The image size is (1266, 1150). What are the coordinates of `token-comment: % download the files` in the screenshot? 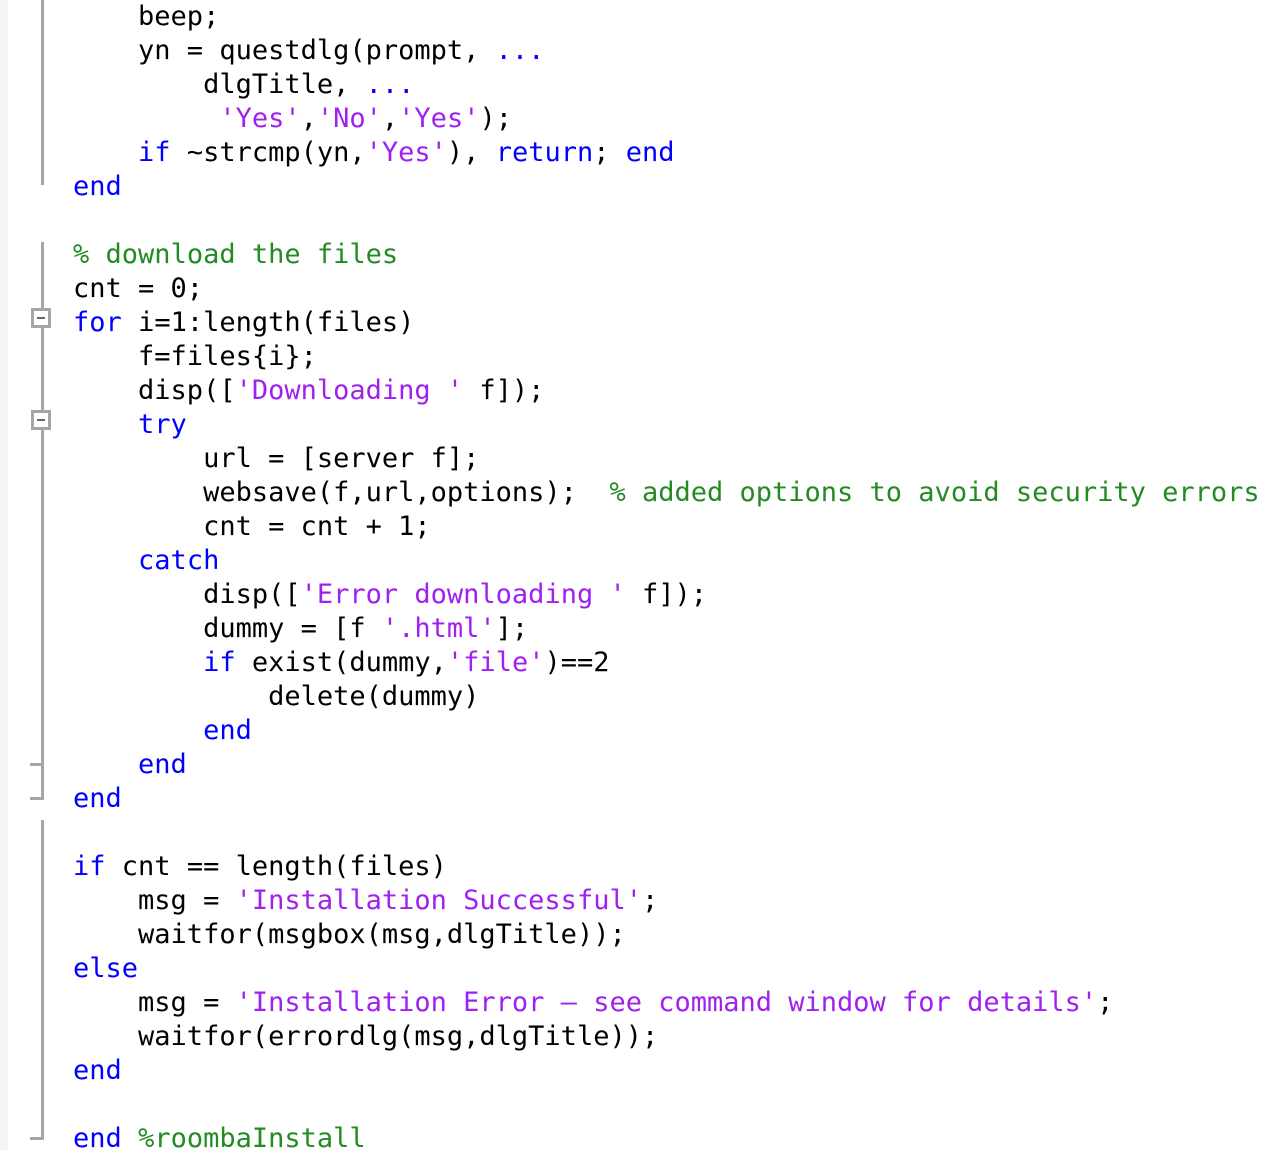 It's located at (236, 254).